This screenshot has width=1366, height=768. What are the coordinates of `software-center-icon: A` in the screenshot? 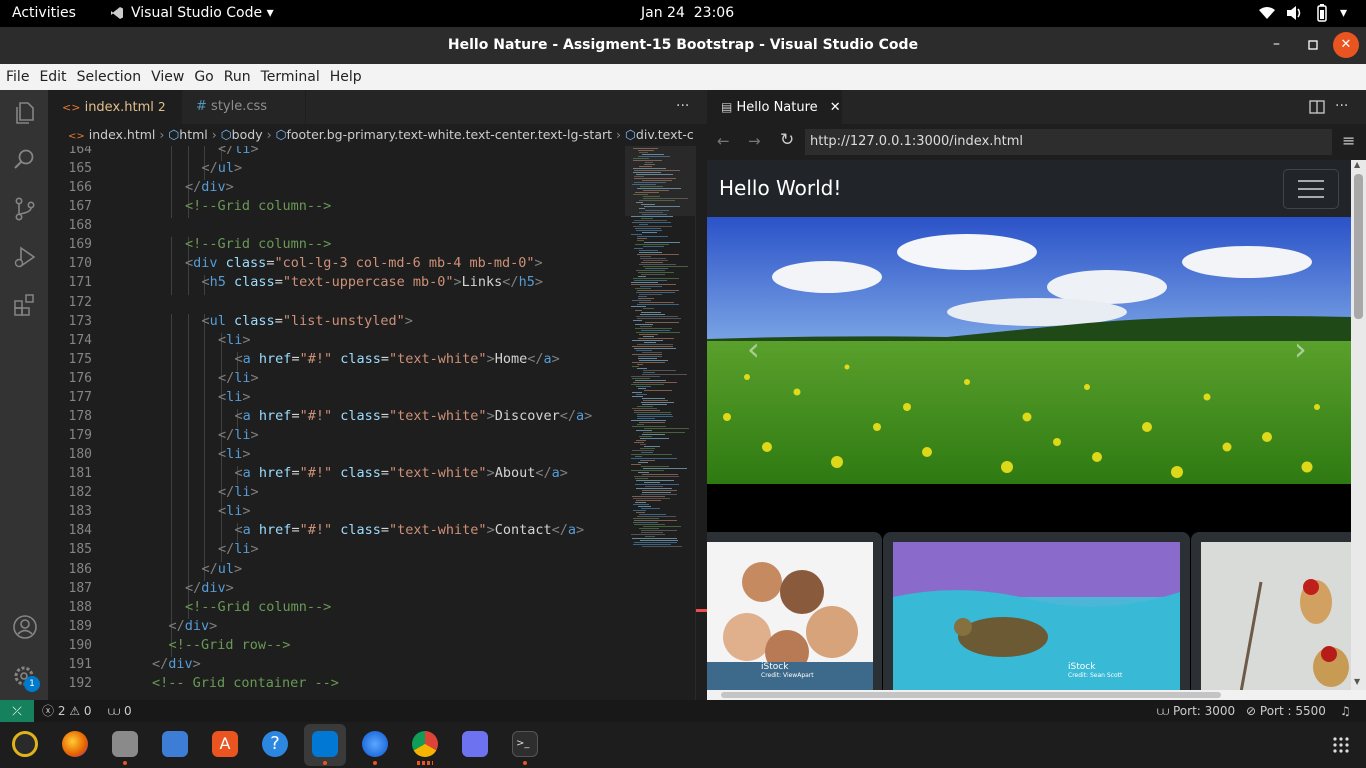 It's located at (225, 744).